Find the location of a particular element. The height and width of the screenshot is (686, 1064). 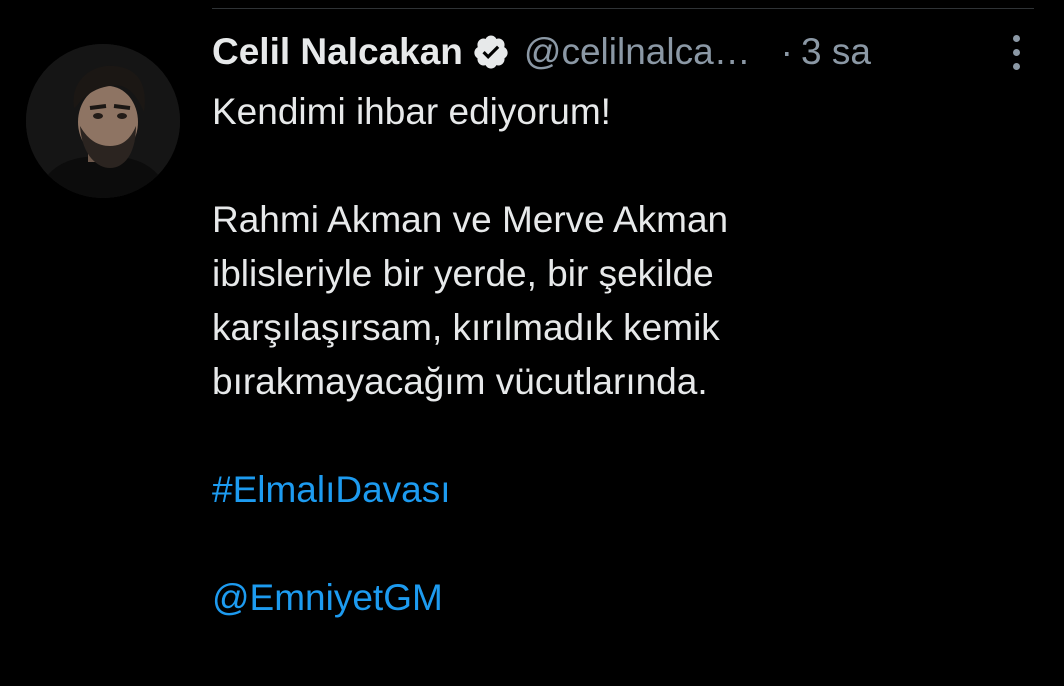

hashtag-link: #ElmalıDavası is located at coordinates (622, 490).